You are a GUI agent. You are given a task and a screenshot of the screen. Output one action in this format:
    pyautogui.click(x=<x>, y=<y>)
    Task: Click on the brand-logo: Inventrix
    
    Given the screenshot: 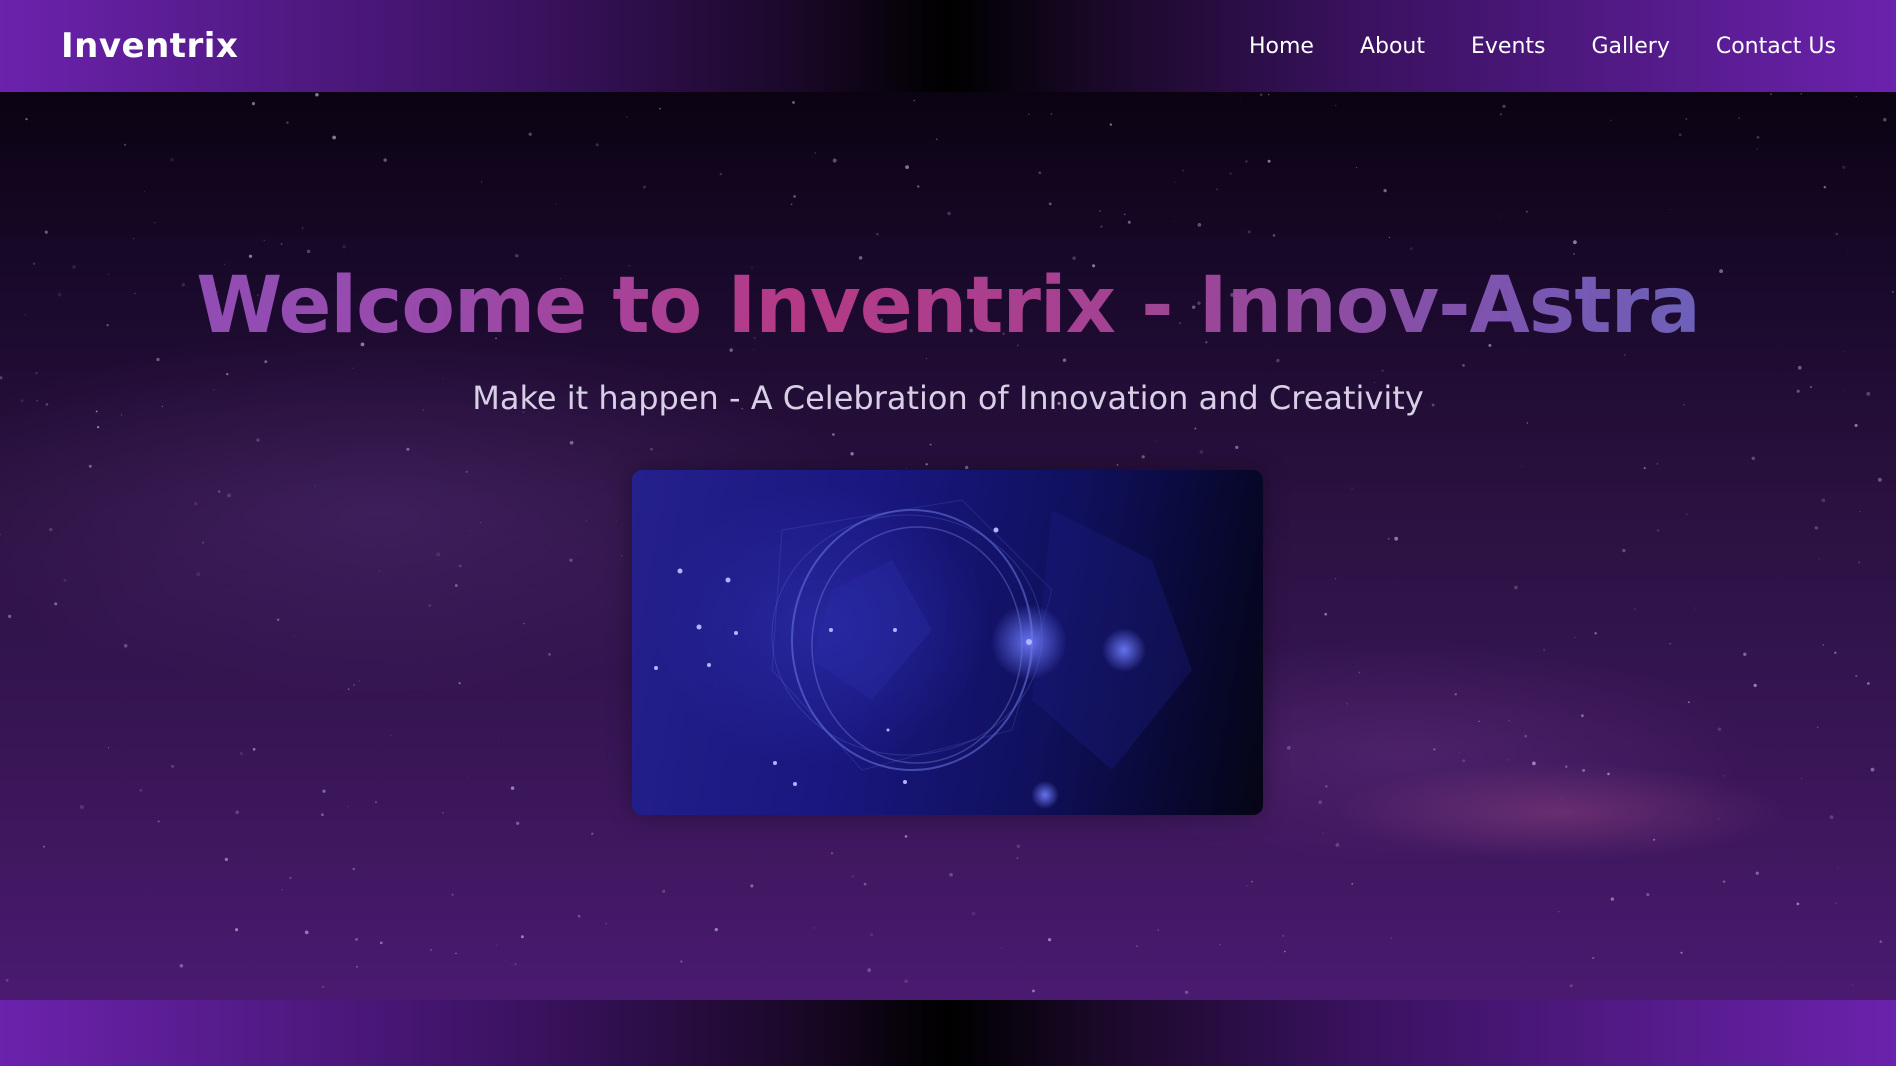 What is the action you would take?
    pyautogui.click(x=149, y=46)
    